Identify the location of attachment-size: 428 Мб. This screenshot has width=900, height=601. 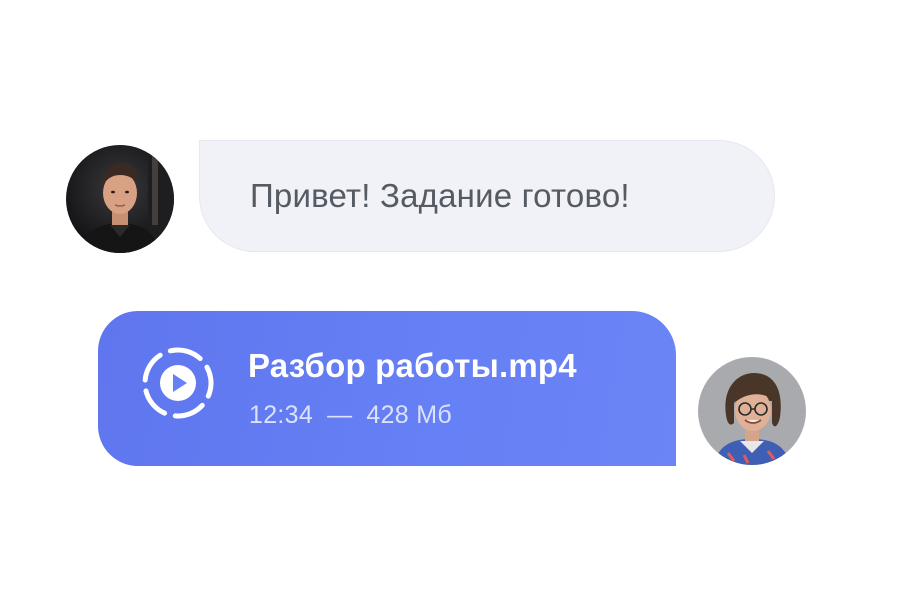
(409, 415).